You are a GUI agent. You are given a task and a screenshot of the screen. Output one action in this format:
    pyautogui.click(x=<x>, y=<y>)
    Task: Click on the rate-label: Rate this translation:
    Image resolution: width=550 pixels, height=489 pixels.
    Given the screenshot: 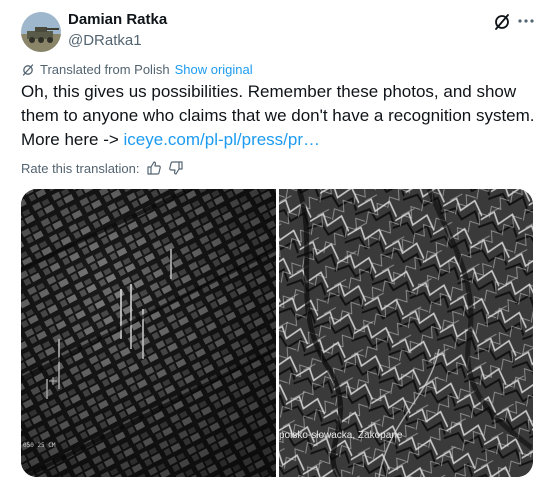 What is the action you would take?
    pyautogui.click(x=80, y=168)
    